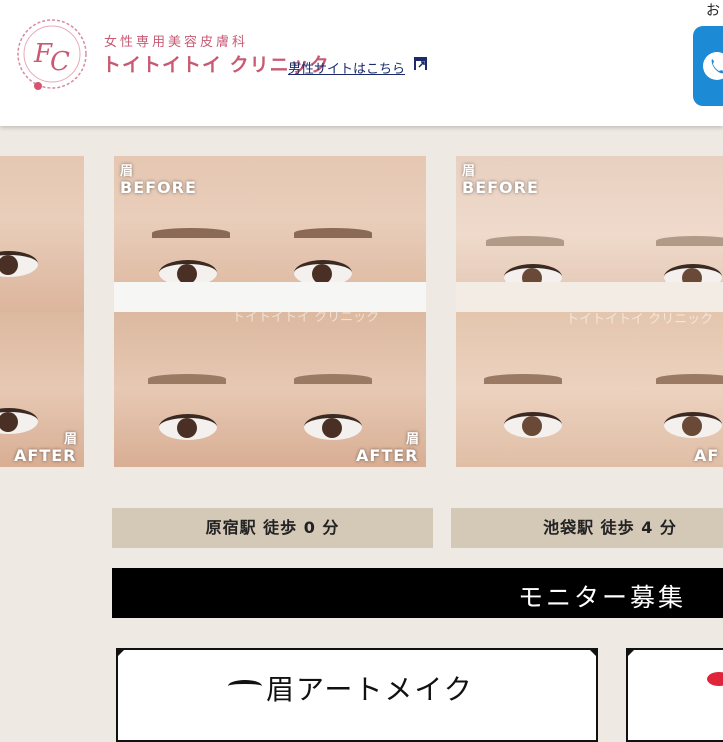  What do you see at coordinates (42, 234) in the screenshot?
I see `before-image` at bounding box center [42, 234].